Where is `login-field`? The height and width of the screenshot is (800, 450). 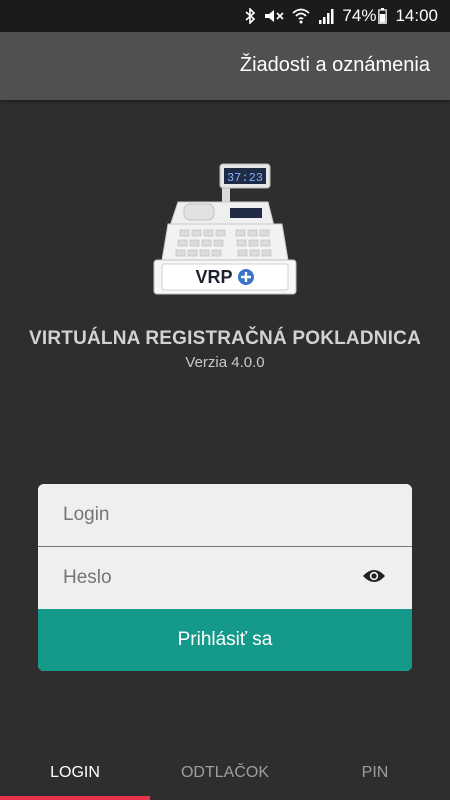
login-field is located at coordinates (225, 515).